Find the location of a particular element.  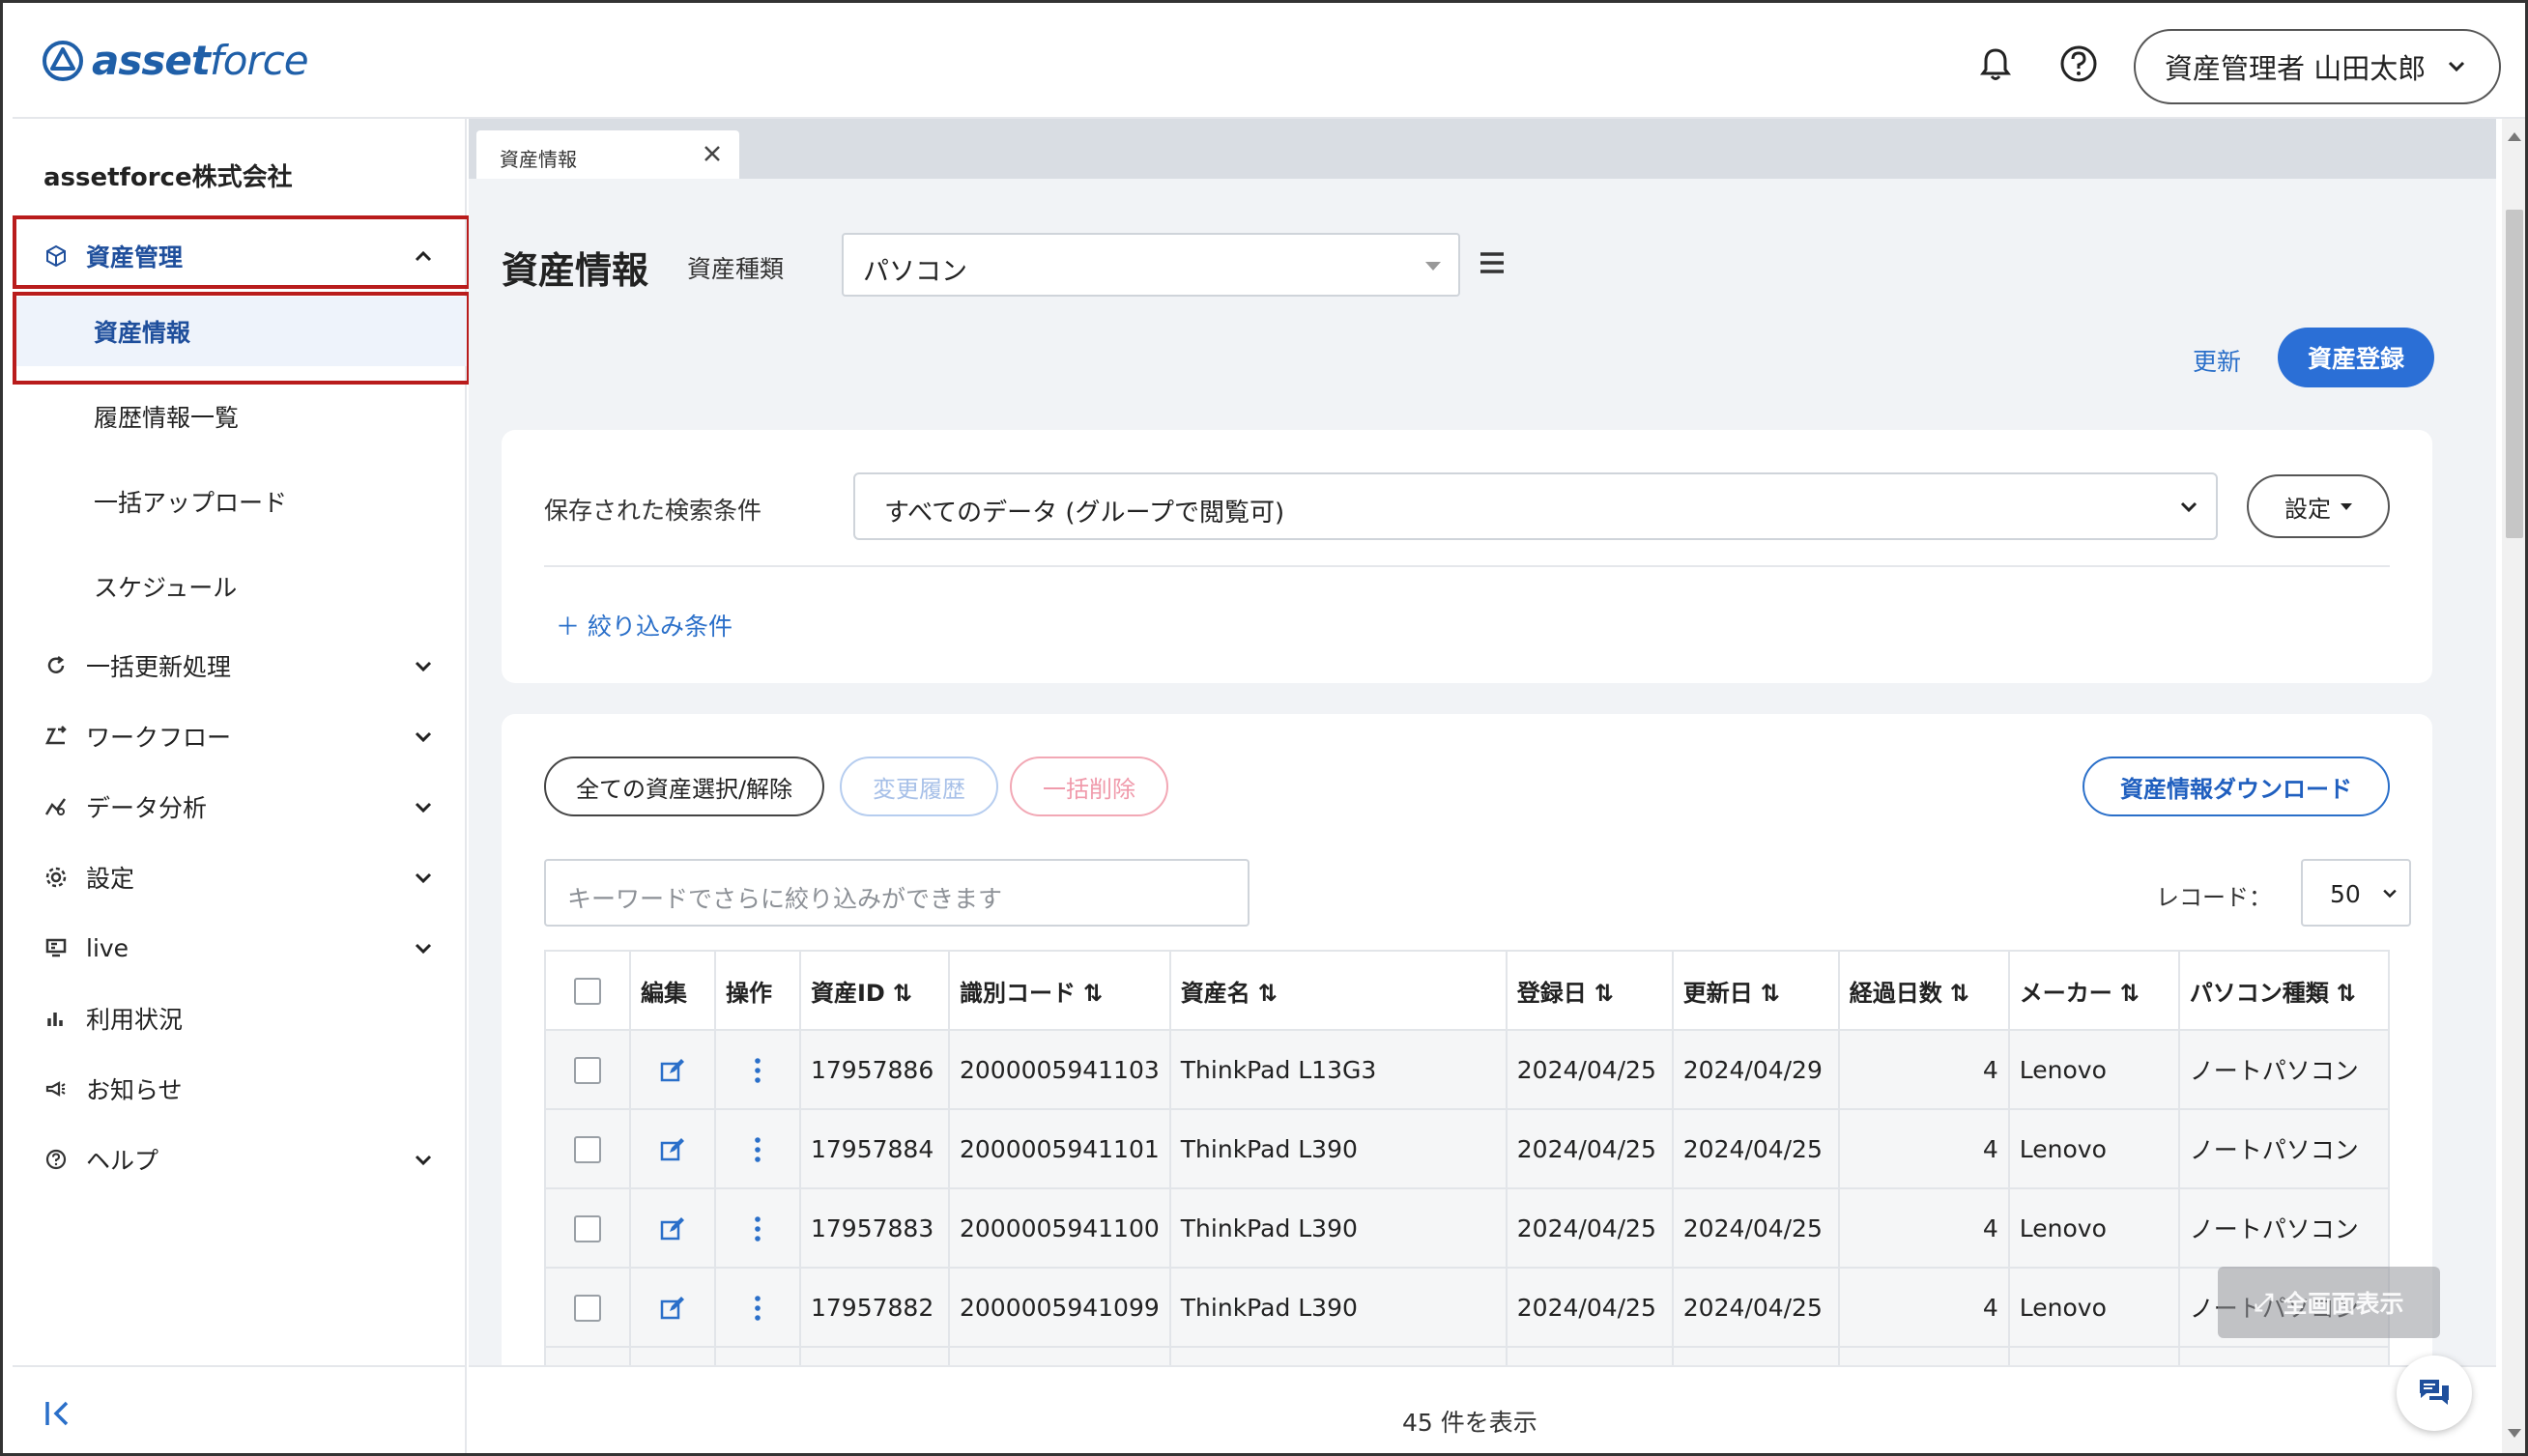

download-asset-info-button: 資産情報ダウンロード is located at coordinates (2236, 787).